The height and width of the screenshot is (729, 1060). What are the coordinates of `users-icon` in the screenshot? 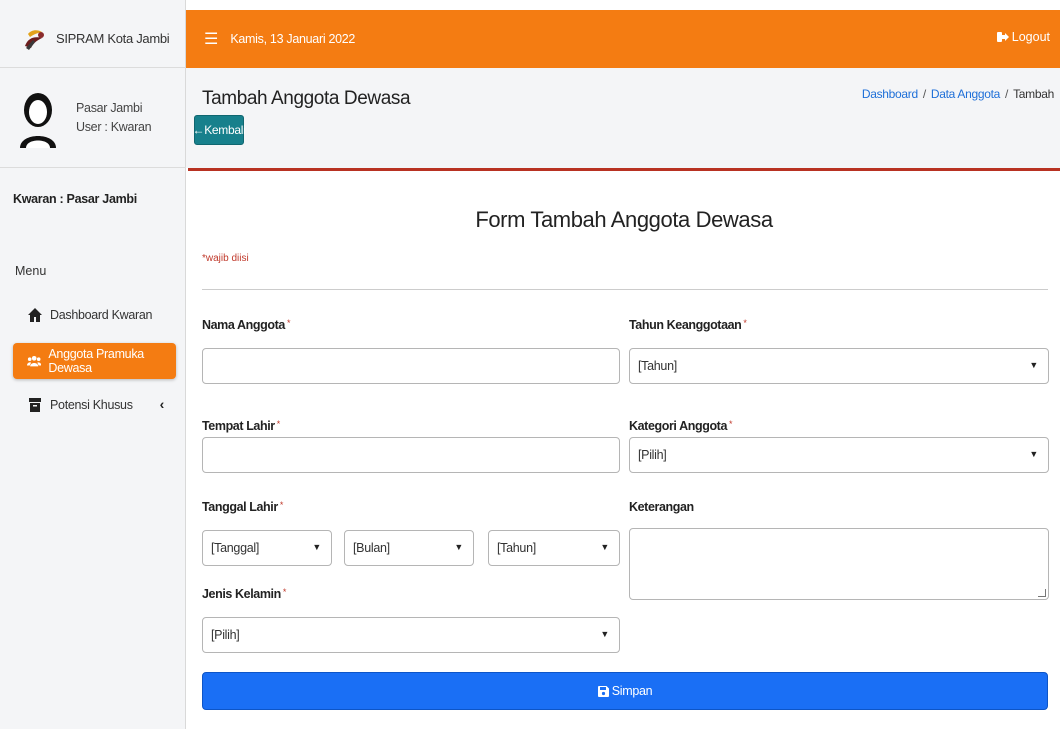 It's located at (34, 361).